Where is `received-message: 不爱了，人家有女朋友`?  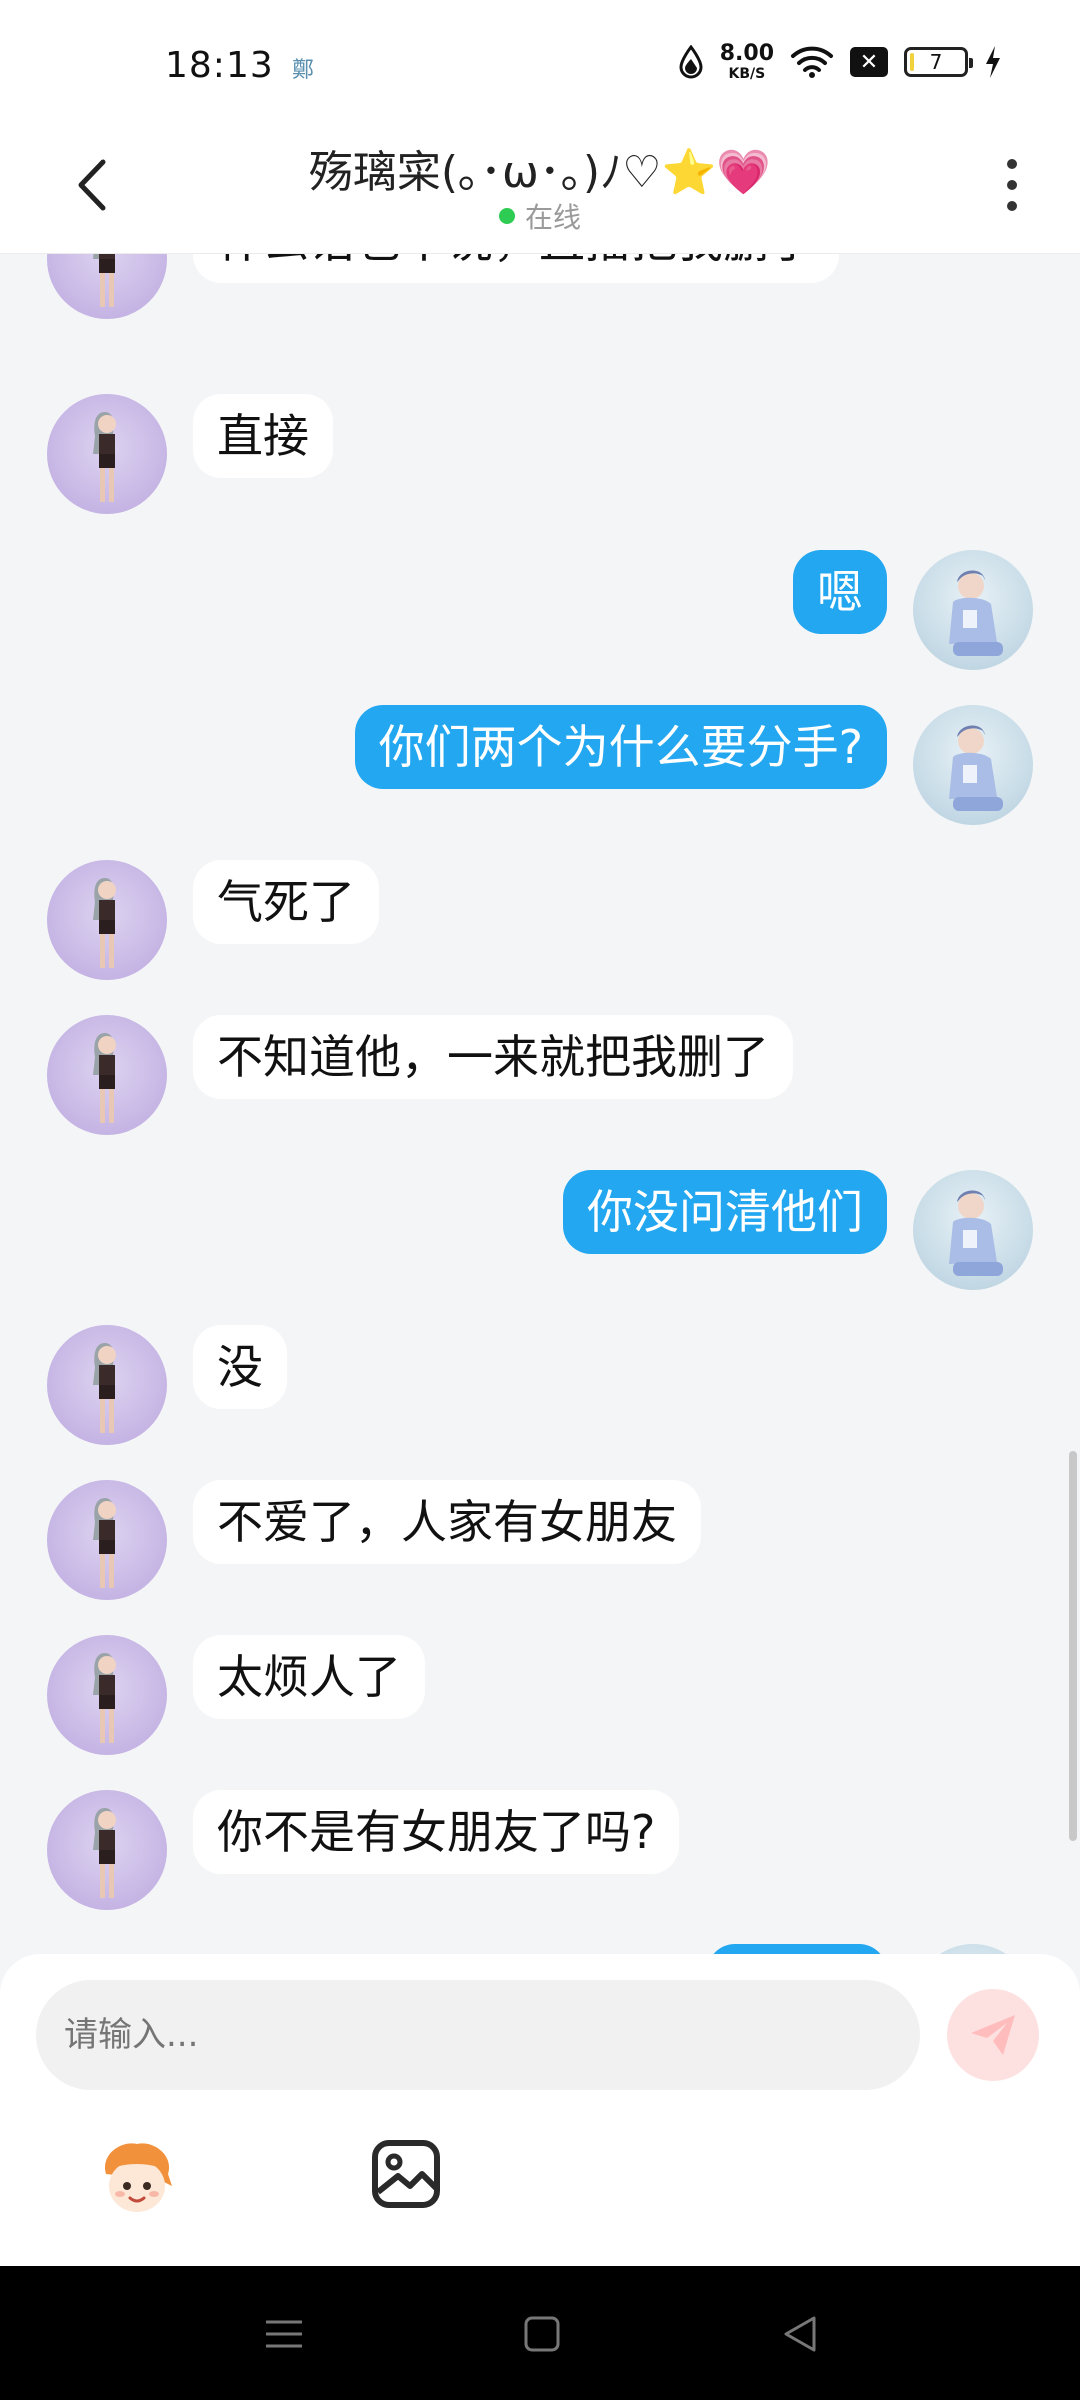
received-message: 不爱了，人家有女朋友 is located at coordinates (447, 1522).